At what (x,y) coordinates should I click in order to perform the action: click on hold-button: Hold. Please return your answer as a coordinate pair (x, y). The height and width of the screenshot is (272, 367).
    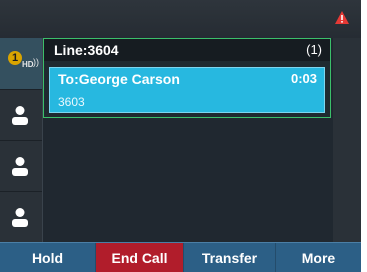
    Looking at the image, I should click on (48, 257).